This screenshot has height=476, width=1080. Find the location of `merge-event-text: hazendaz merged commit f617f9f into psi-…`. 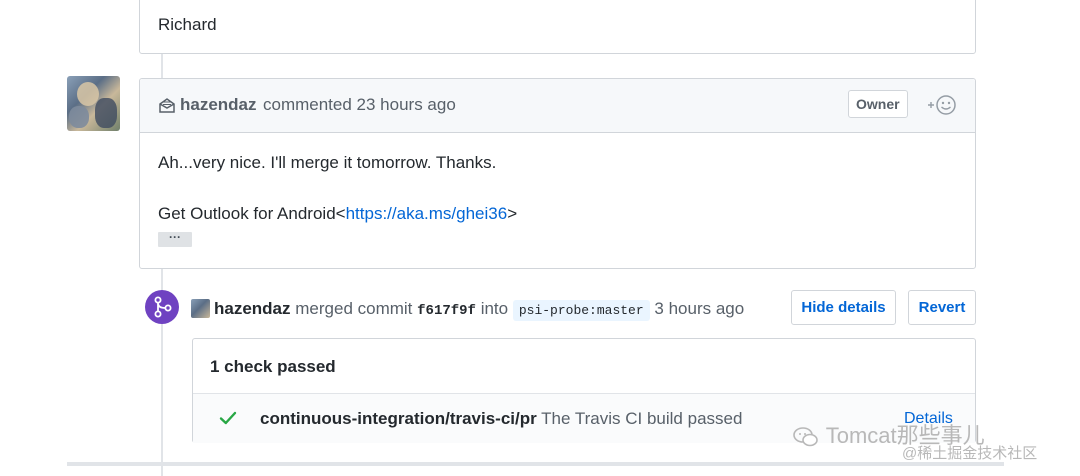

merge-event-text: hazendaz merged commit f617f9f into psi-… is located at coordinates (479, 310).